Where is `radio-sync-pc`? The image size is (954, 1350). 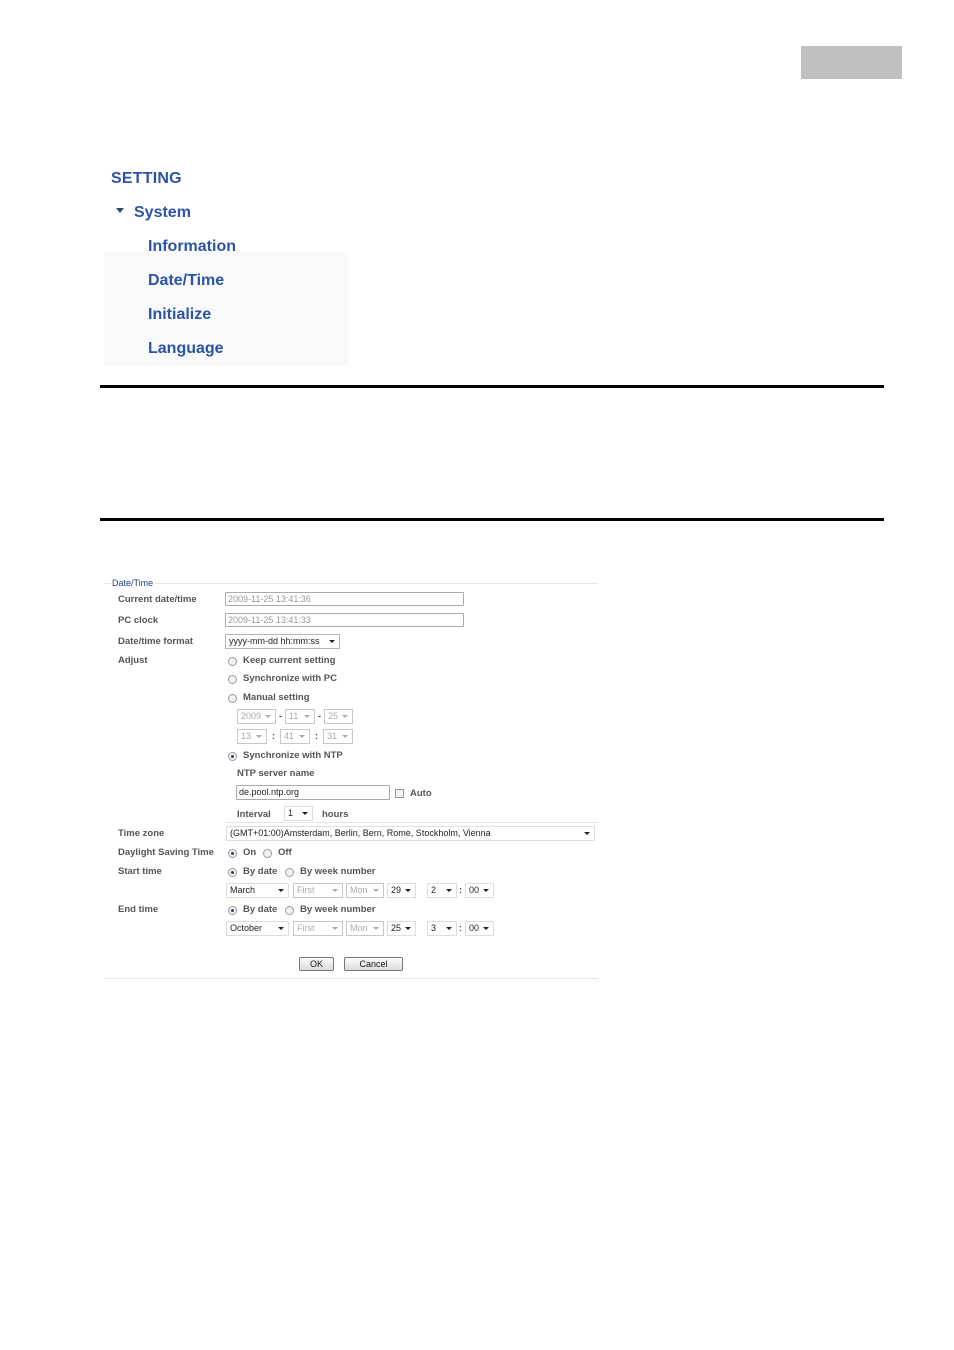 radio-sync-pc is located at coordinates (232, 679).